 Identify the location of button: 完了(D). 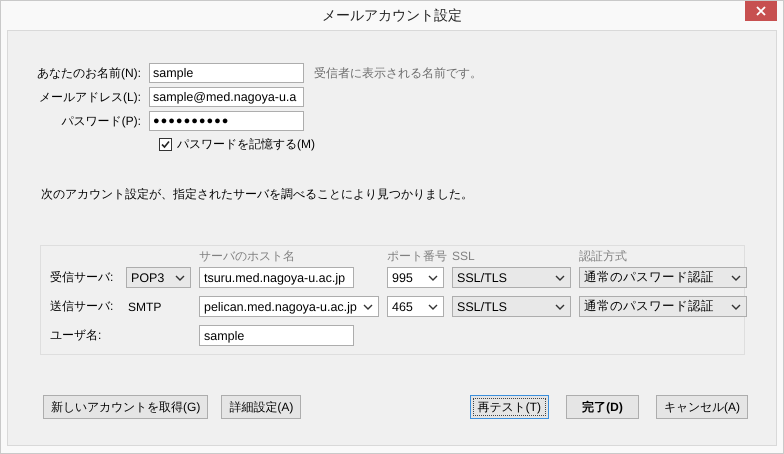
(602, 407).